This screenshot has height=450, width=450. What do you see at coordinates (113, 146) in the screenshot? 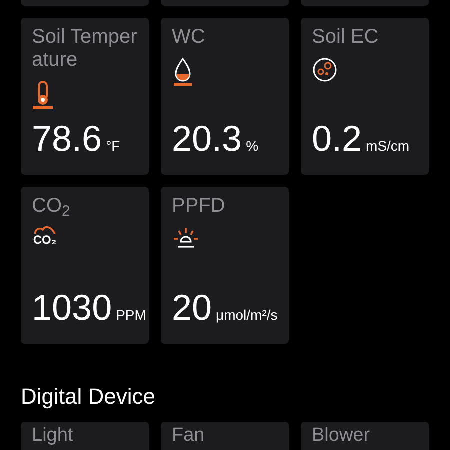
I see `sensor-unit: °F` at bounding box center [113, 146].